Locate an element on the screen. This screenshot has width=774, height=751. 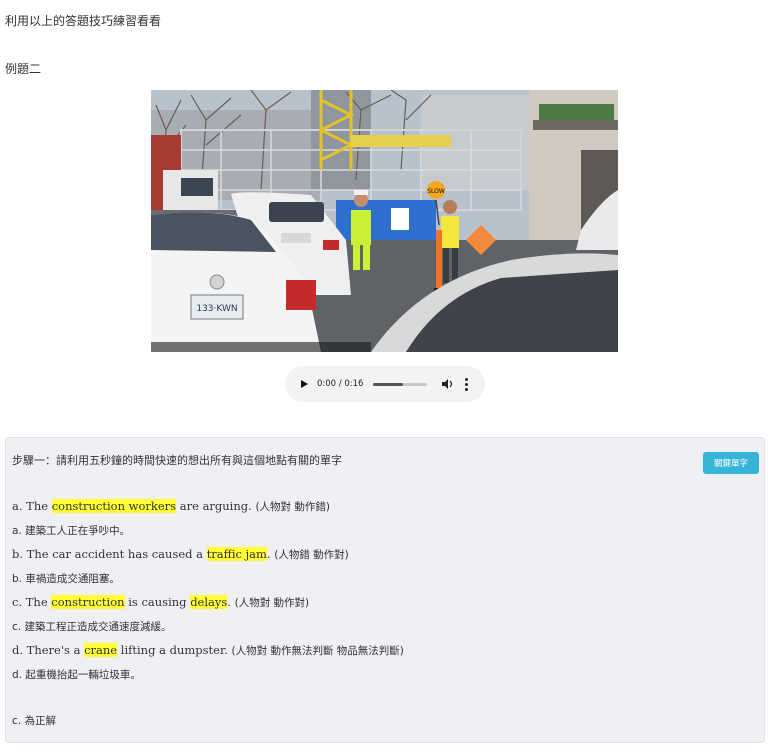
audio-player: 0:00 / 0:16 is located at coordinates (385, 384).